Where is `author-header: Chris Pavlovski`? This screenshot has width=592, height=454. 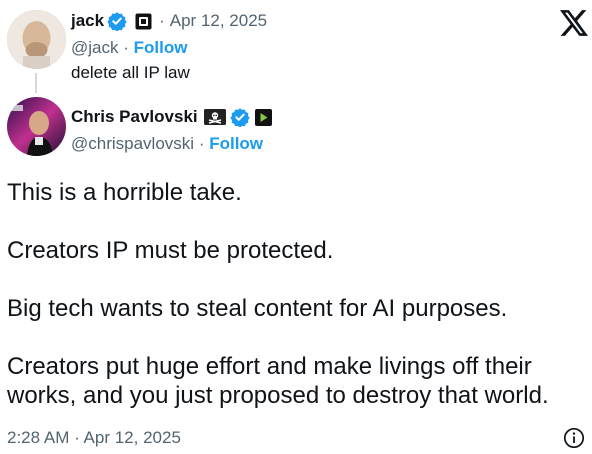 author-header: Chris Pavlovski is located at coordinates (171, 117).